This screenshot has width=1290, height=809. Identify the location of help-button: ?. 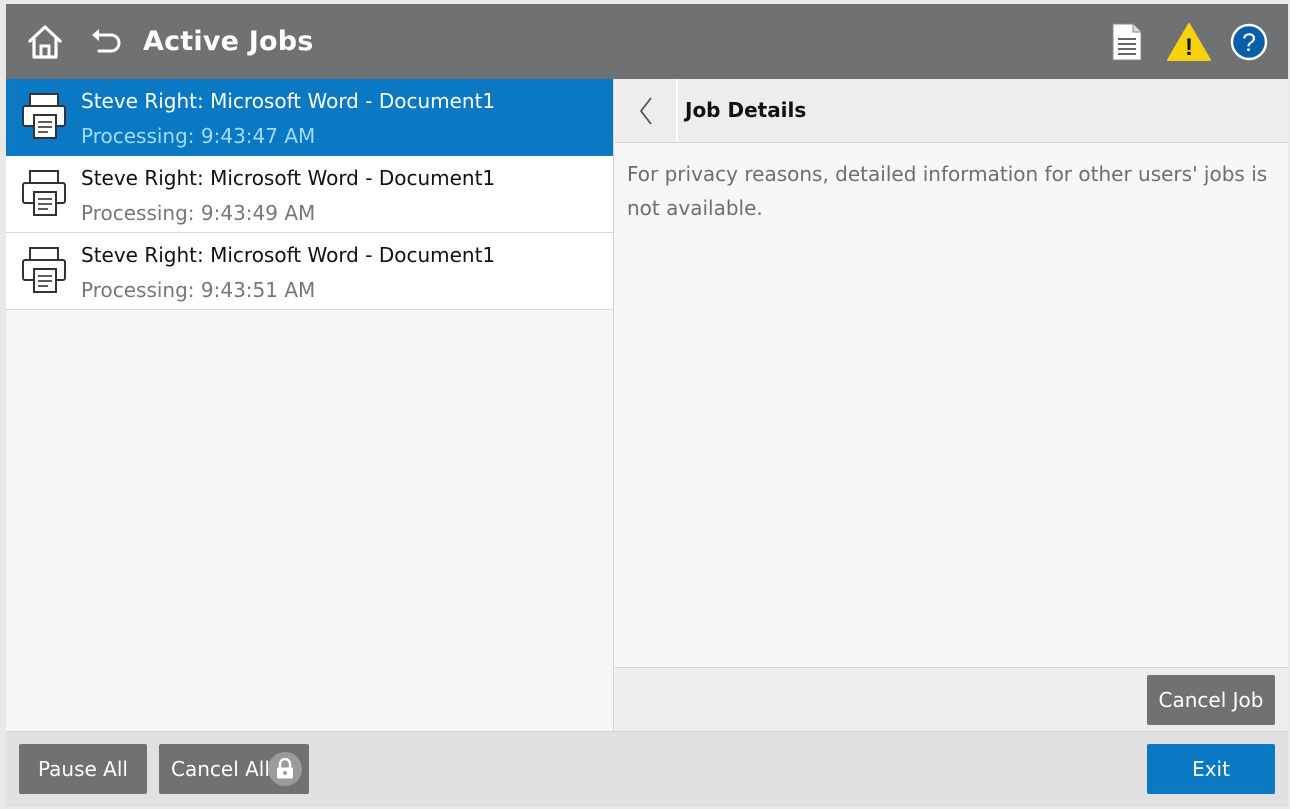
(1249, 41).